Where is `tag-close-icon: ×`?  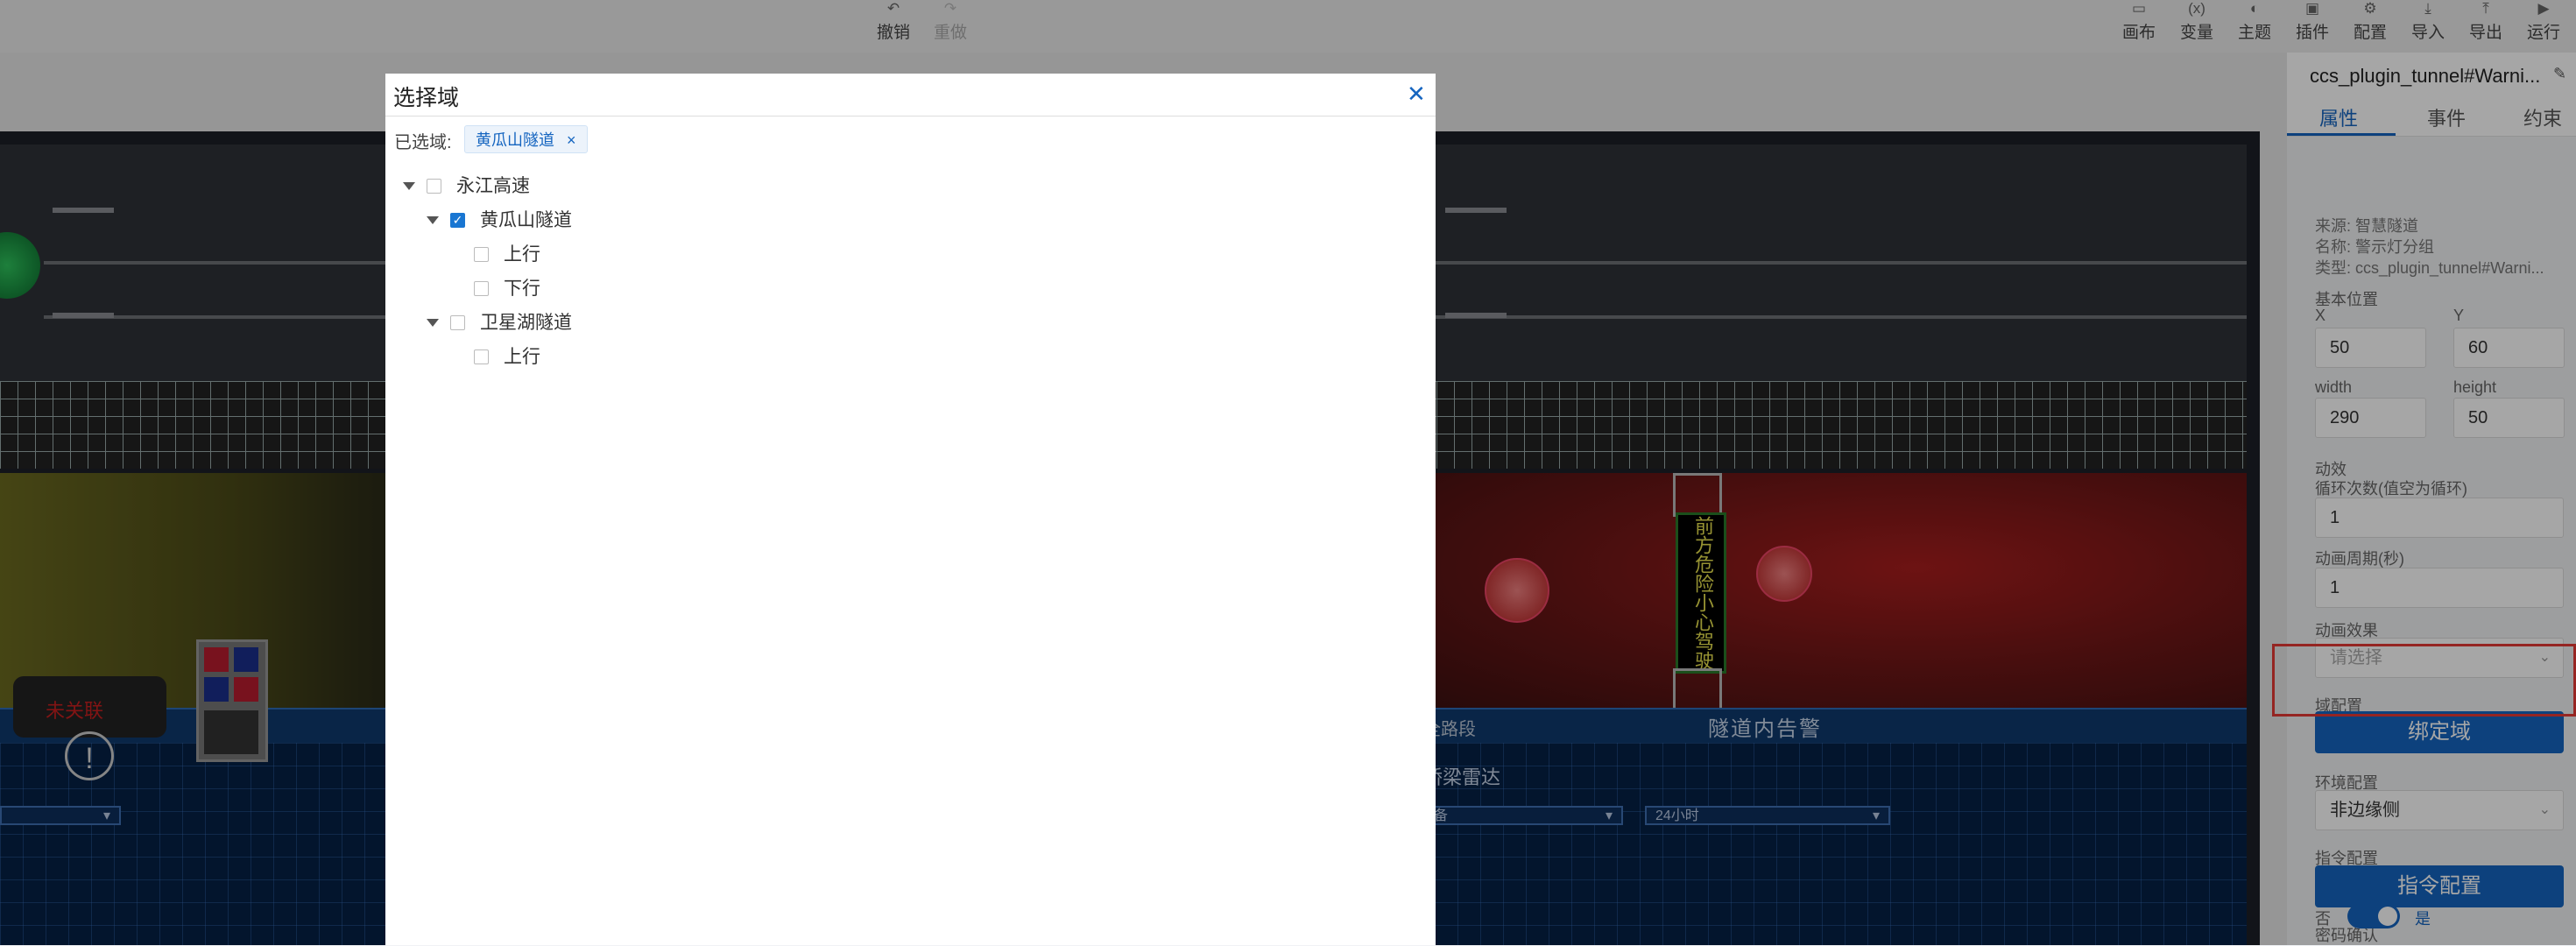 tag-close-icon: × is located at coordinates (571, 140).